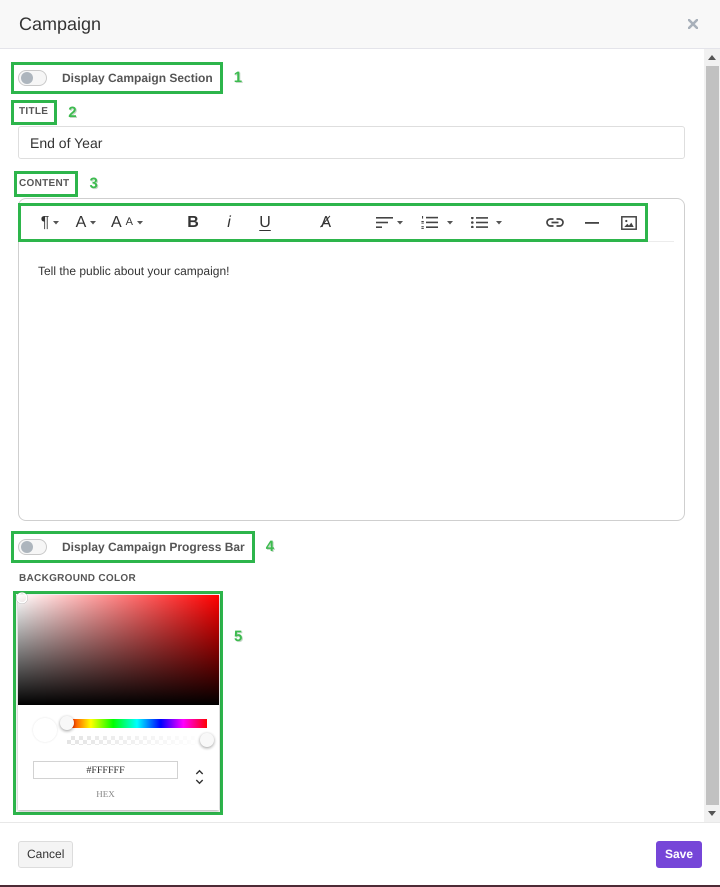 The height and width of the screenshot is (887, 720). Describe the element at coordinates (50, 223) in the screenshot. I see `paragraph-format-button: ¶` at that location.